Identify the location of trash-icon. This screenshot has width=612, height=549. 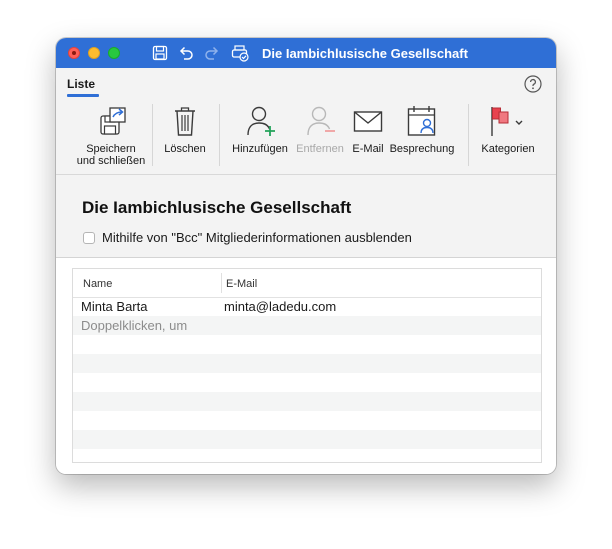
(185, 121).